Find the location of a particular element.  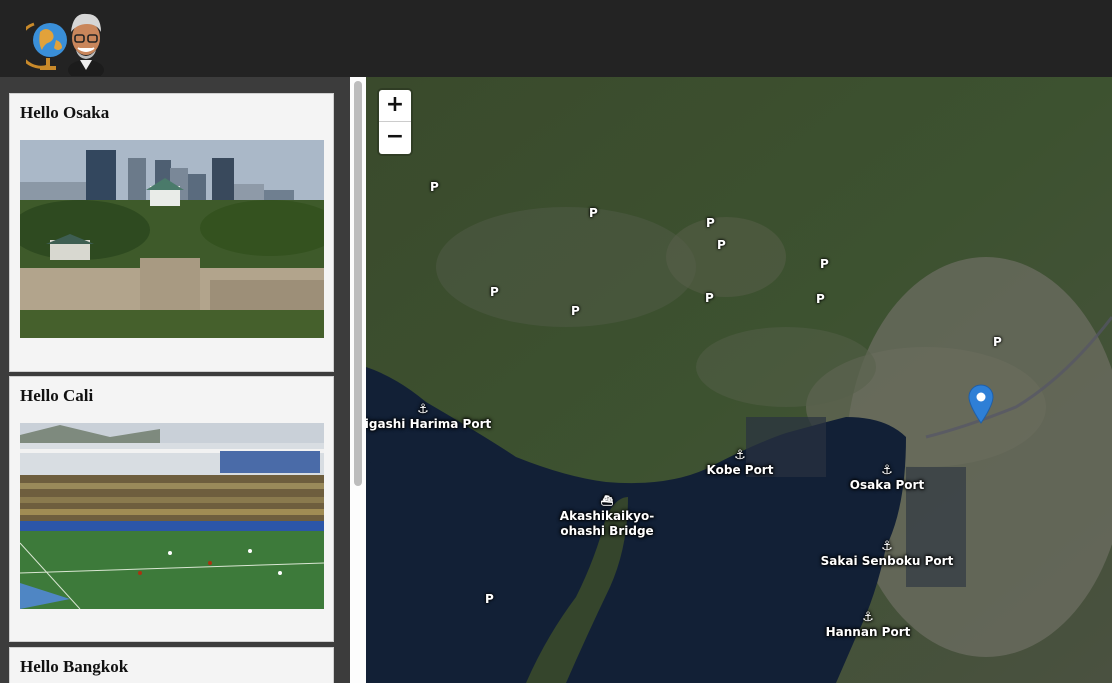

globe-avatar-logo-icon is located at coordinates (66, 43).